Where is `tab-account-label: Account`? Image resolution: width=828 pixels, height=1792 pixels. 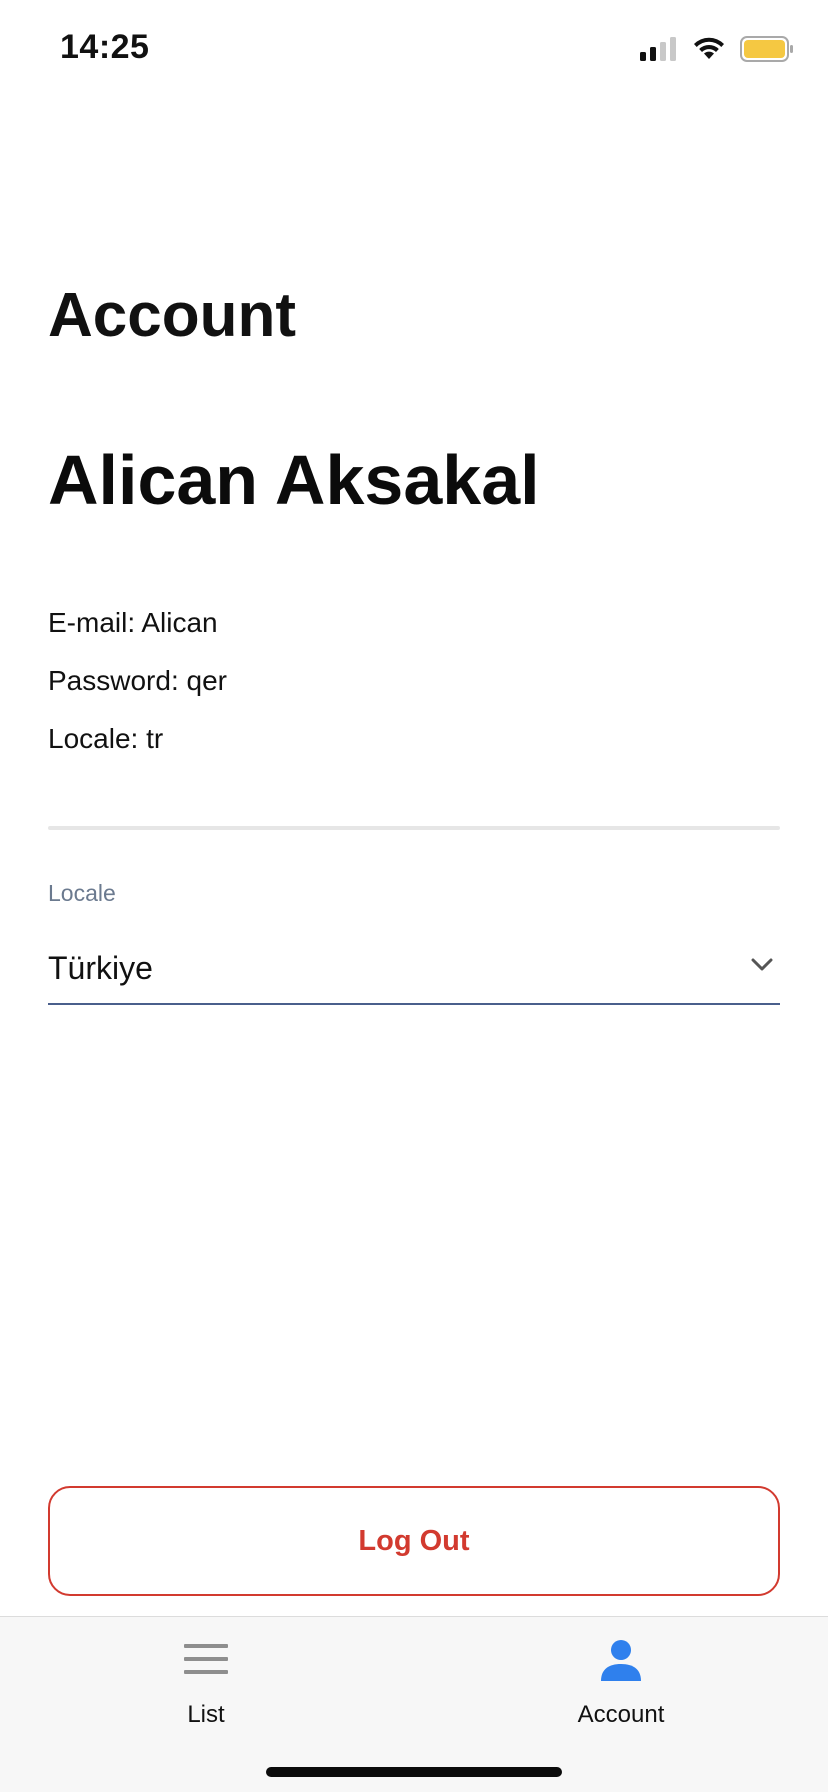
tab-account-label: Account is located at coordinates (621, 1714).